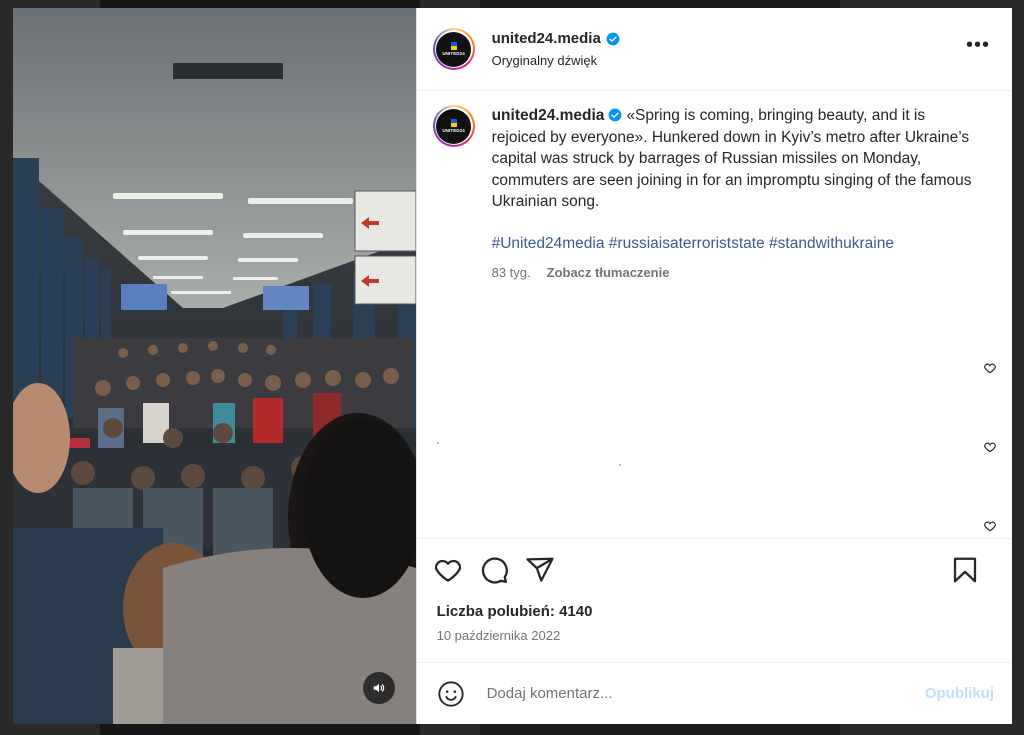 This screenshot has height=735, width=1024. Describe the element at coordinates (451, 694) in the screenshot. I see `smiley-icon` at that location.